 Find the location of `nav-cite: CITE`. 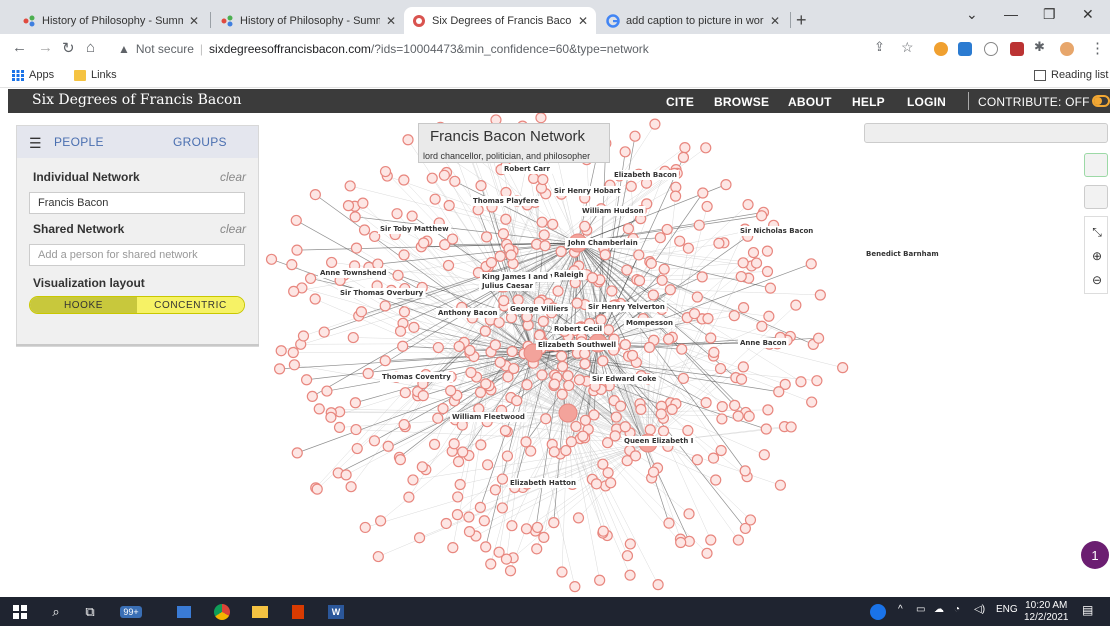

nav-cite: CITE is located at coordinates (680, 102).